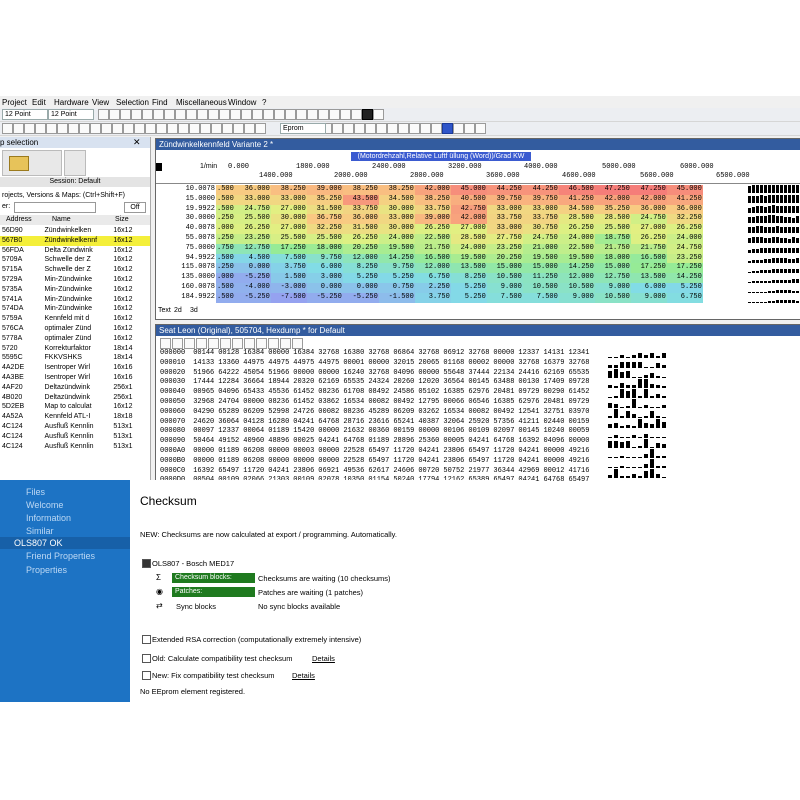 The image size is (800, 800). What do you see at coordinates (403, 374) in the screenshot?
I see `hex-value: 04096` at bounding box center [403, 374].